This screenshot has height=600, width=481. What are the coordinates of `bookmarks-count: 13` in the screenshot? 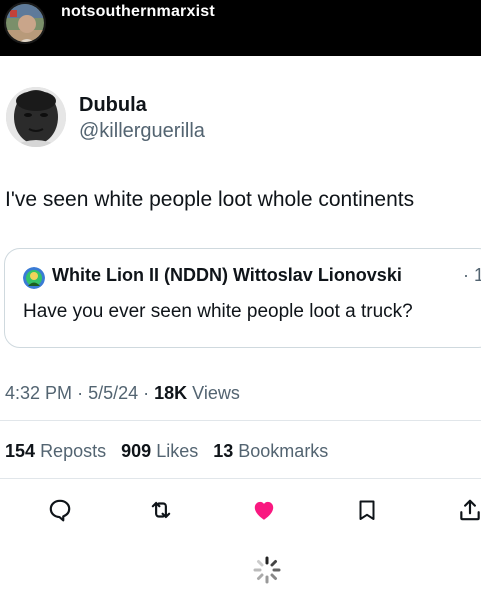 It's located at (223, 451).